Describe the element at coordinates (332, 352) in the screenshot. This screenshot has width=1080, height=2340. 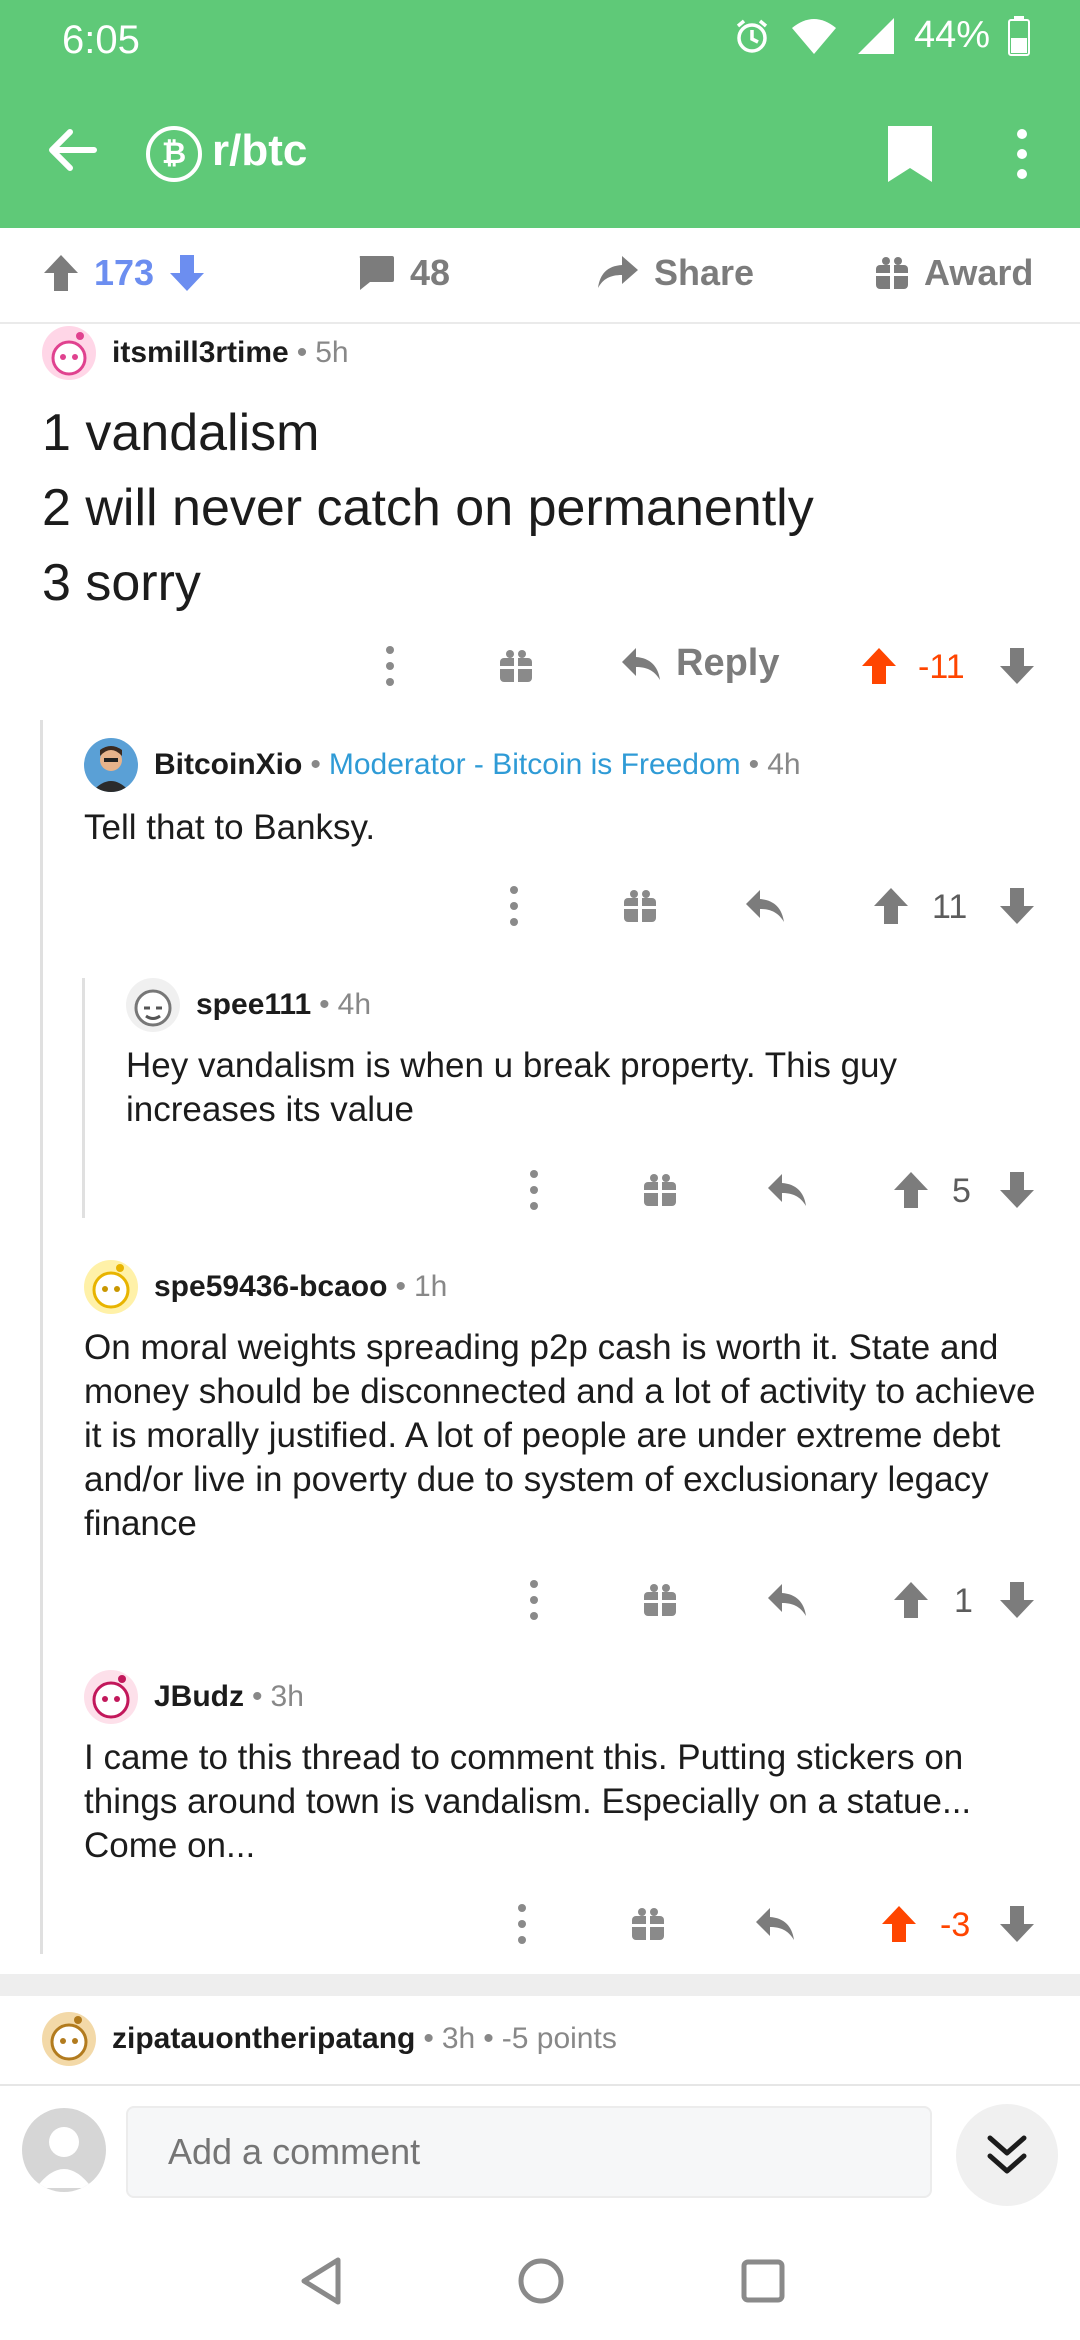
I see `comment-age: 5h` at that location.